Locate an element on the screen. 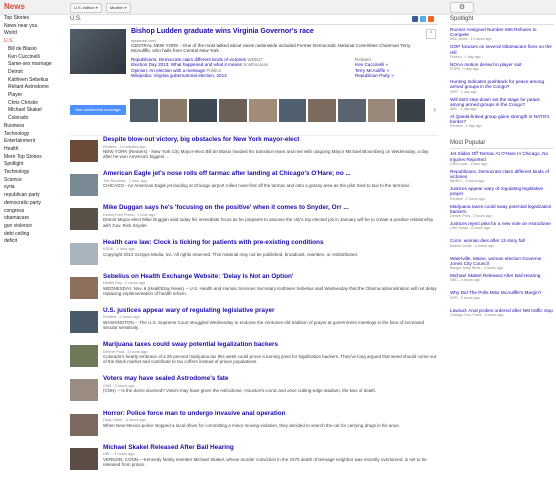 This screenshot has height=478, width=556. nav-item: Colorado is located at coordinates (33, 119).